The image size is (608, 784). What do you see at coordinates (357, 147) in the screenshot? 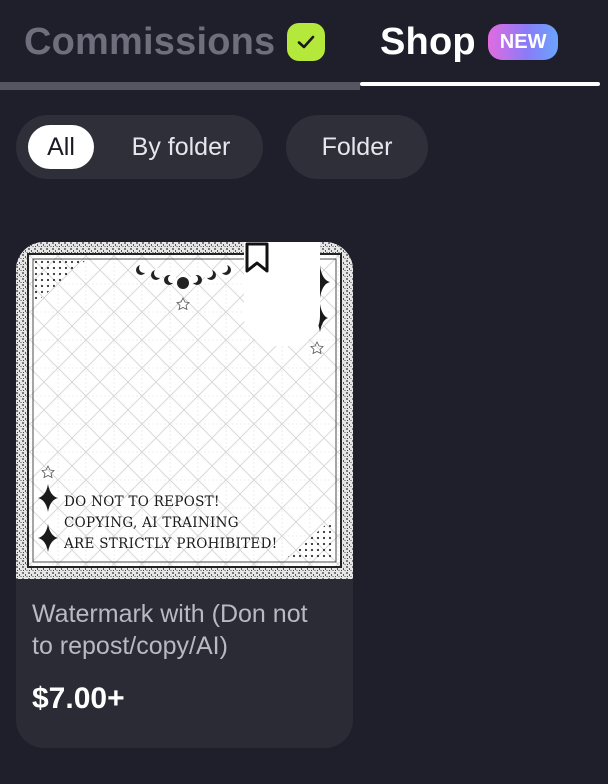
I see `folder-button: Folder` at bounding box center [357, 147].